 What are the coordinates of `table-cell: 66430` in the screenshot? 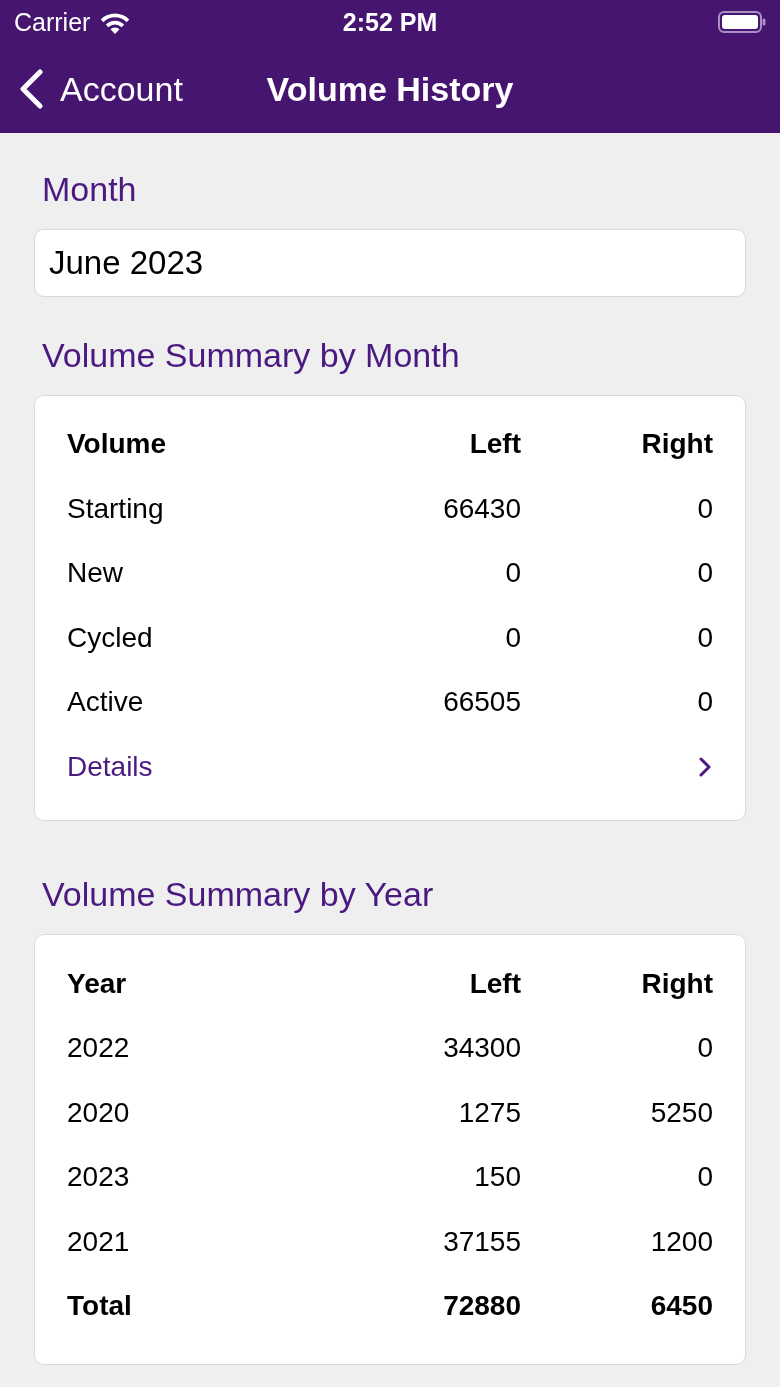 It's located at (482, 508).